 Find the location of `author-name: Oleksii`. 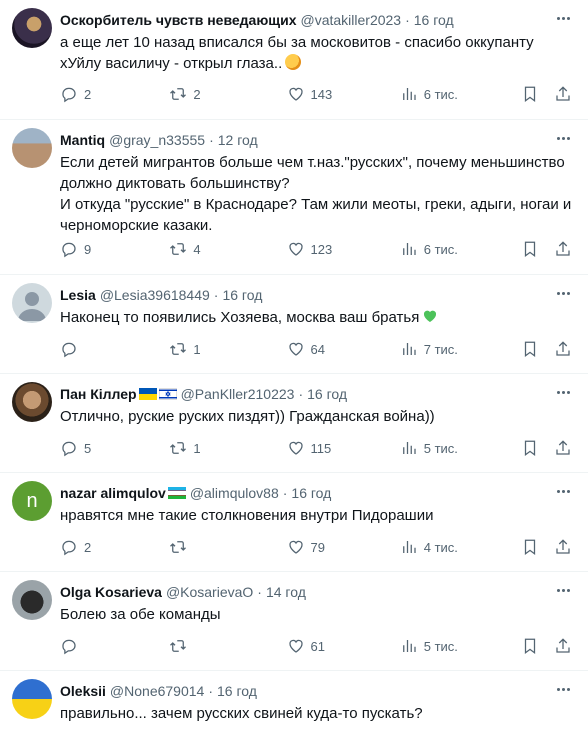

author-name: Oleksii is located at coordinates (83, 691).